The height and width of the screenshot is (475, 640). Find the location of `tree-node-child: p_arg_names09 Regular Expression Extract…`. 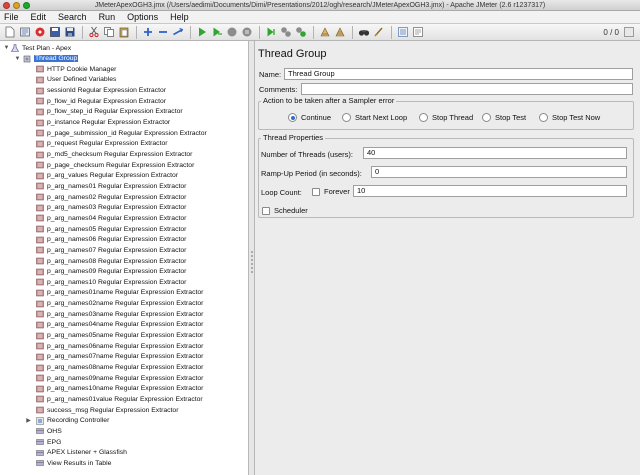

tree-node-child: p_arg_names09 Regular Expression Extract… is located at coordinates (111, 272).